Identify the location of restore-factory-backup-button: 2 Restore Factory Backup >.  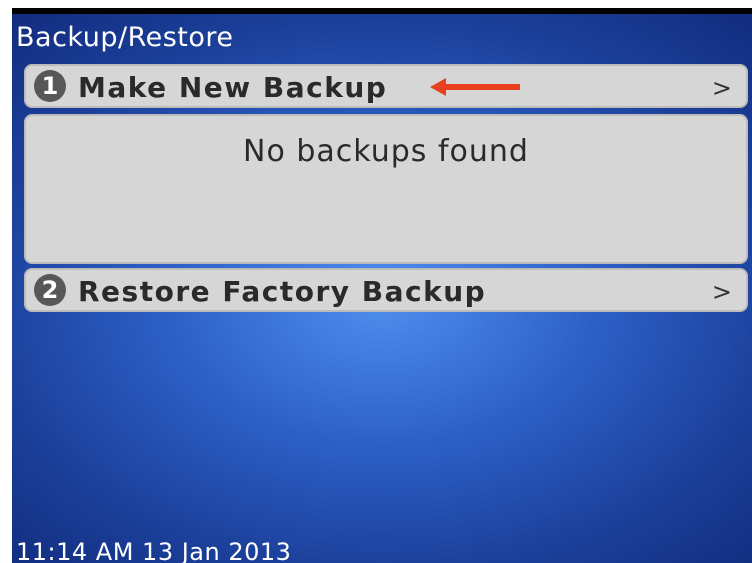
(386, 290).